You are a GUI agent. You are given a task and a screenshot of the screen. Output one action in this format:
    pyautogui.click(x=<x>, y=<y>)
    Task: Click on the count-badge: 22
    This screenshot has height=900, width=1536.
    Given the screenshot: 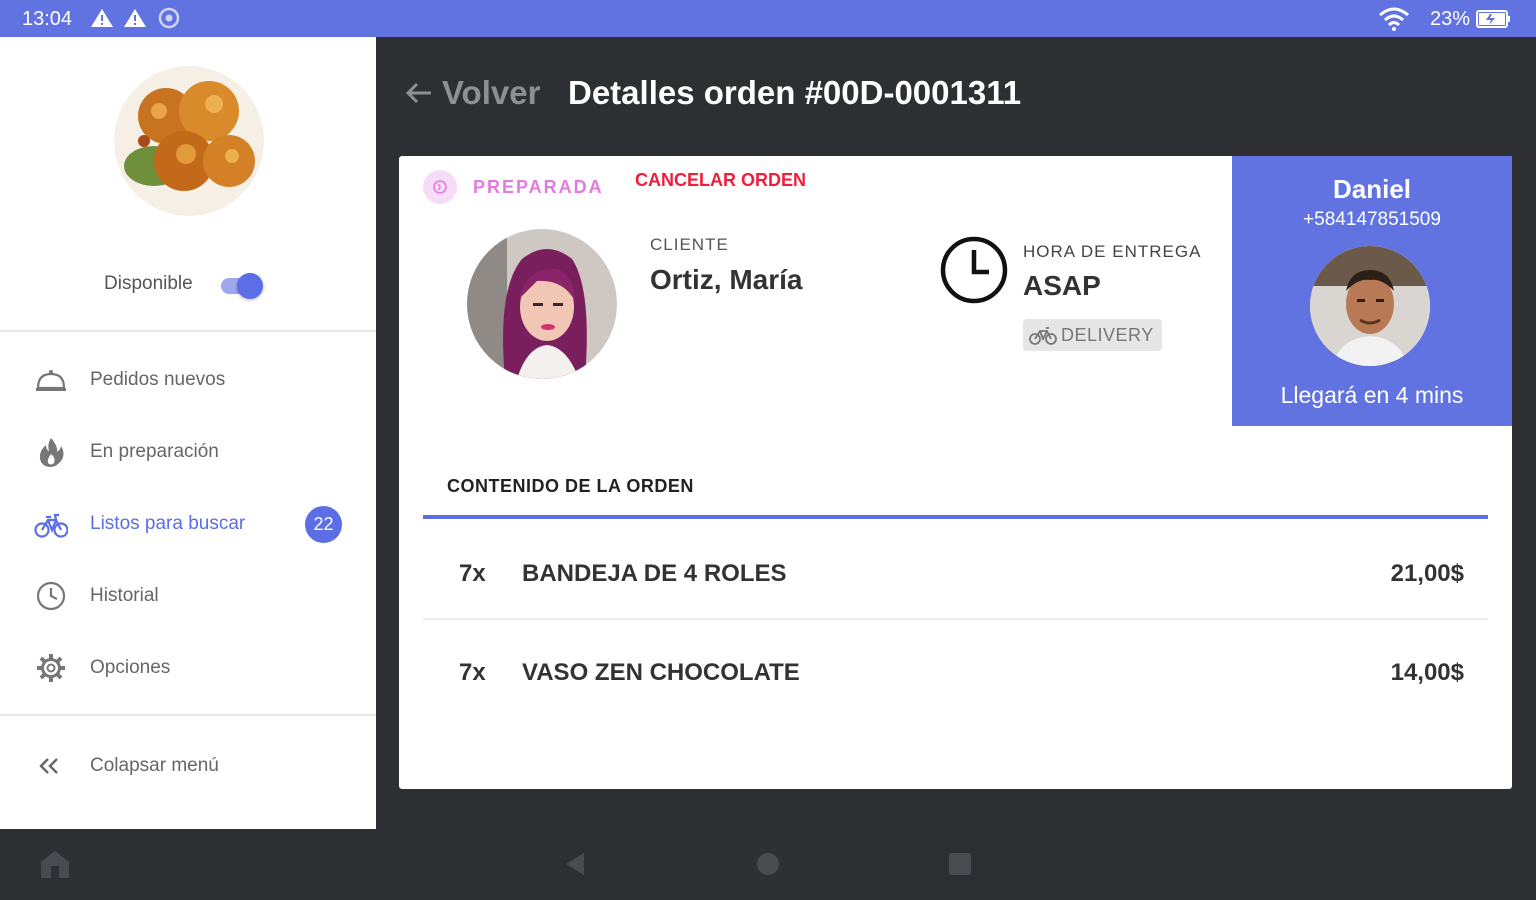 What is the action you would take?
    pyautogui.click(x=323, y=524)
    